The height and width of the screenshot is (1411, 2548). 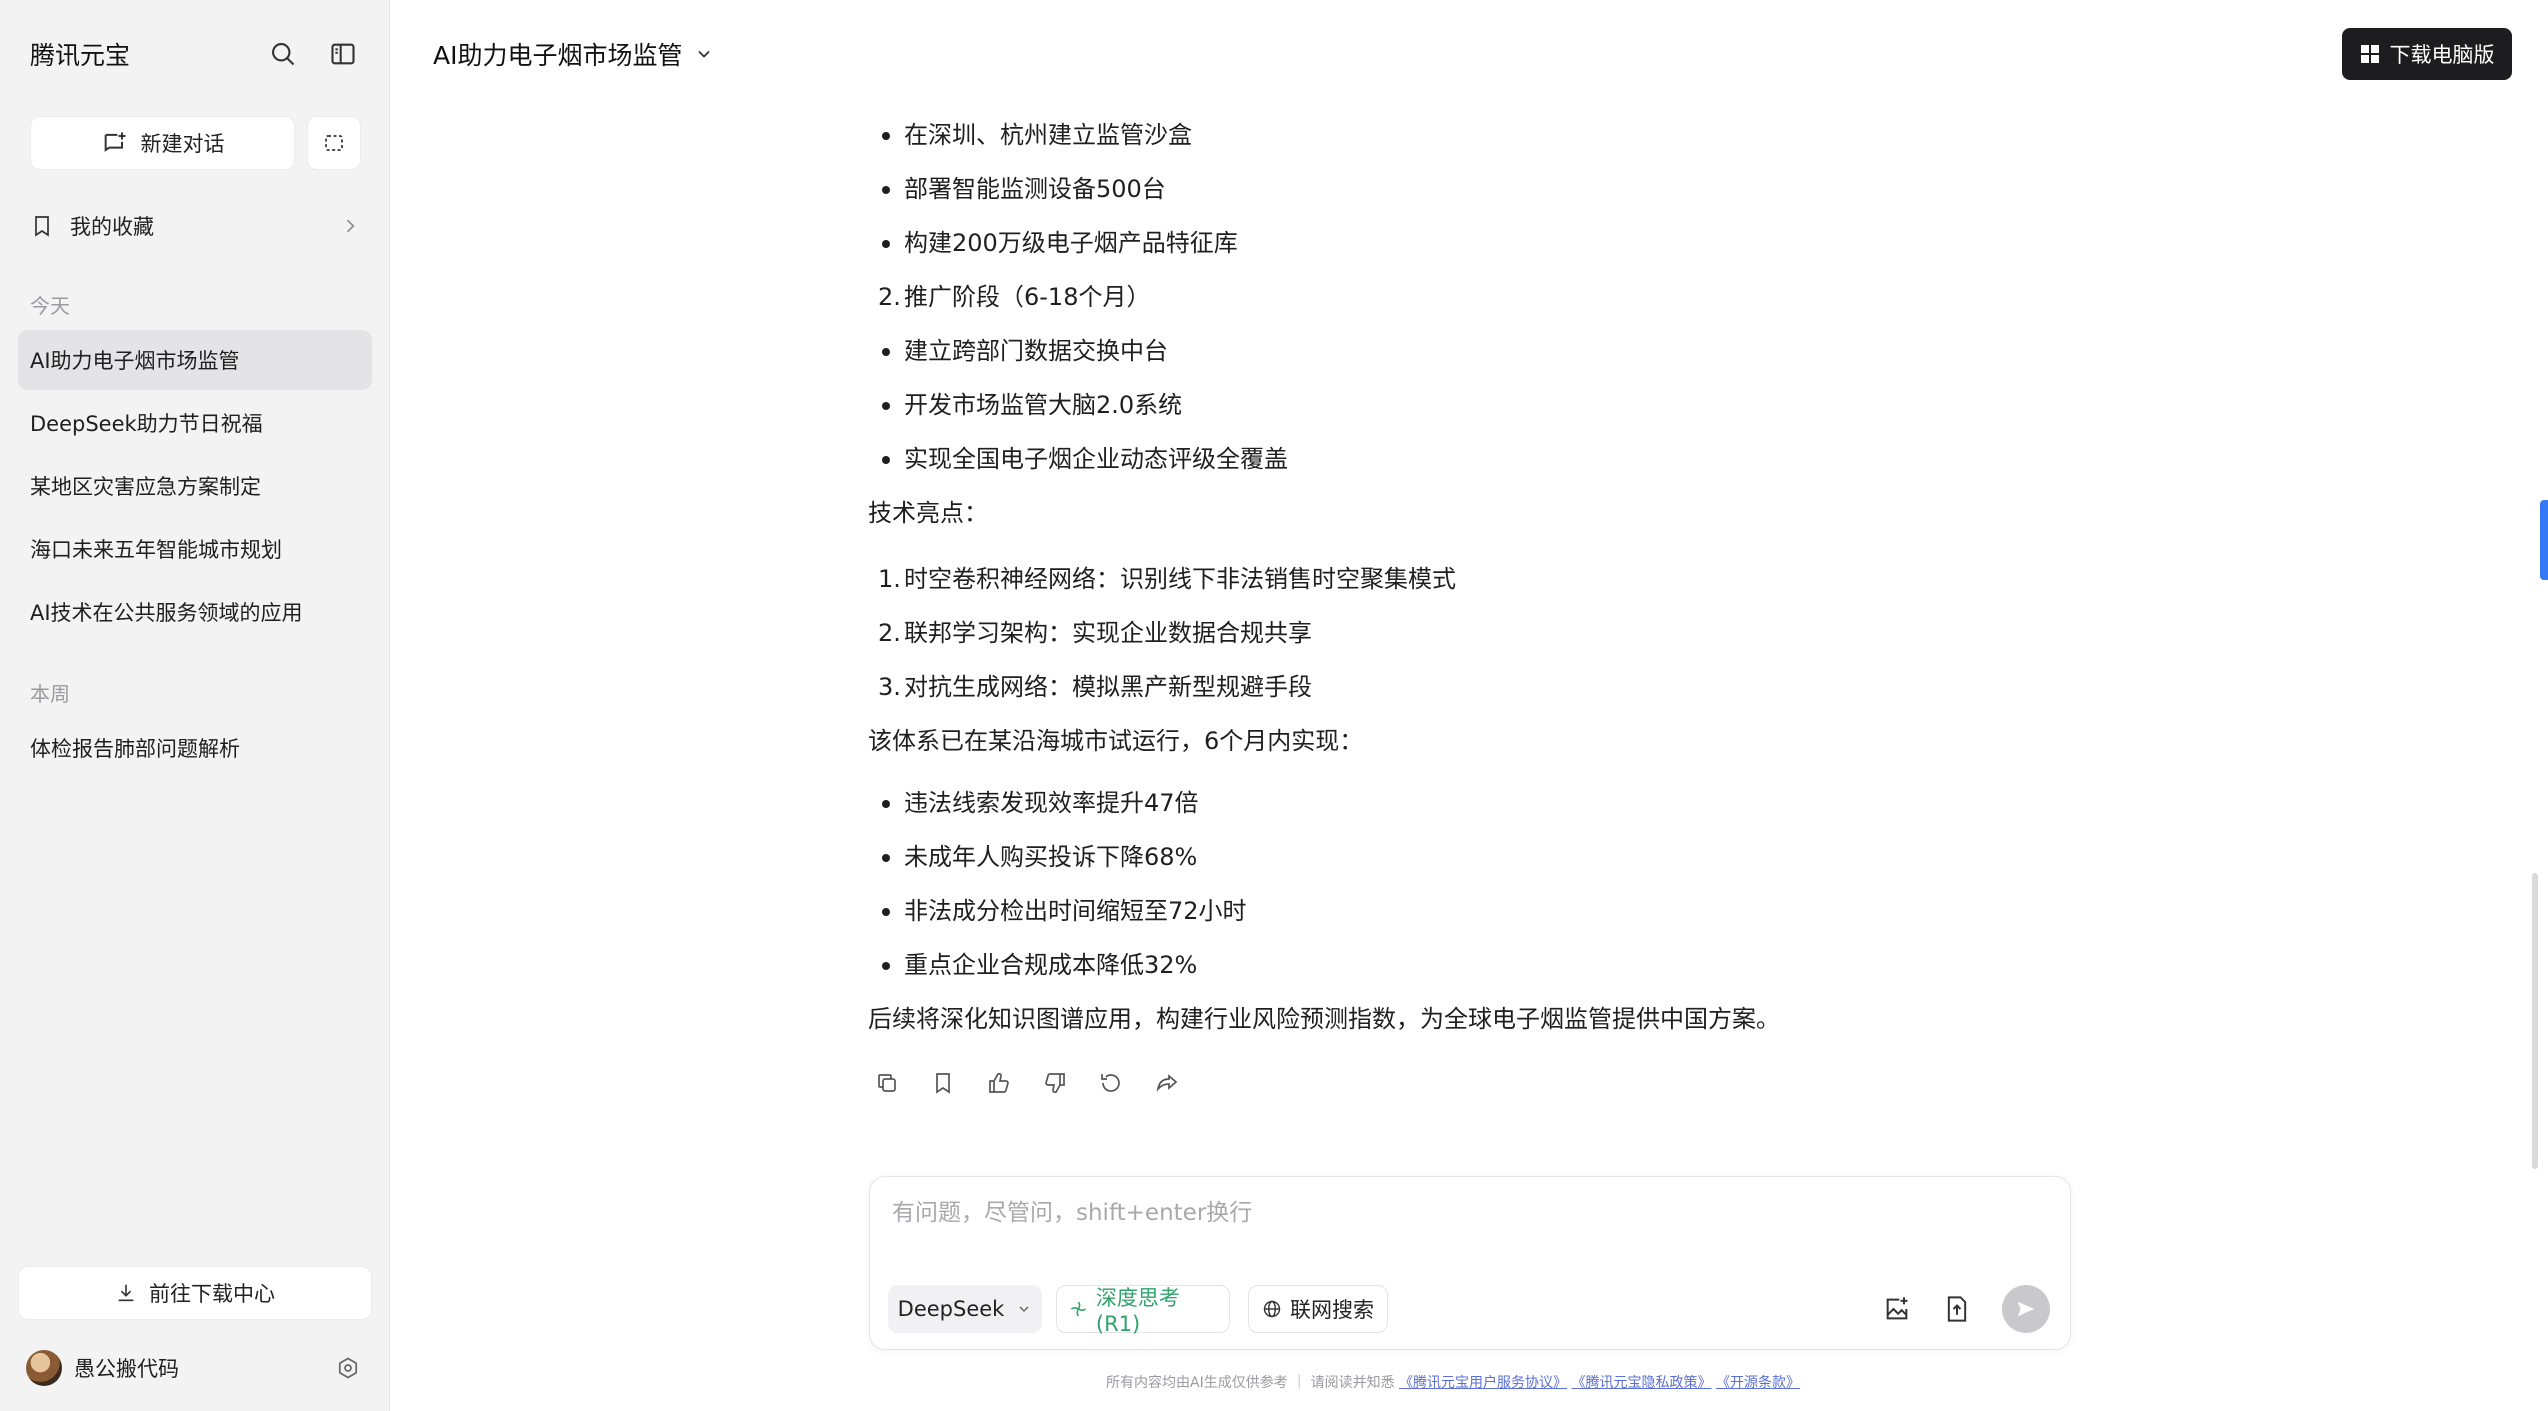 I want to click on numbered-item: 1. 时空卷积神经网络：识别线下非法销售时空聚集模式, so click(x=1167, y=579).